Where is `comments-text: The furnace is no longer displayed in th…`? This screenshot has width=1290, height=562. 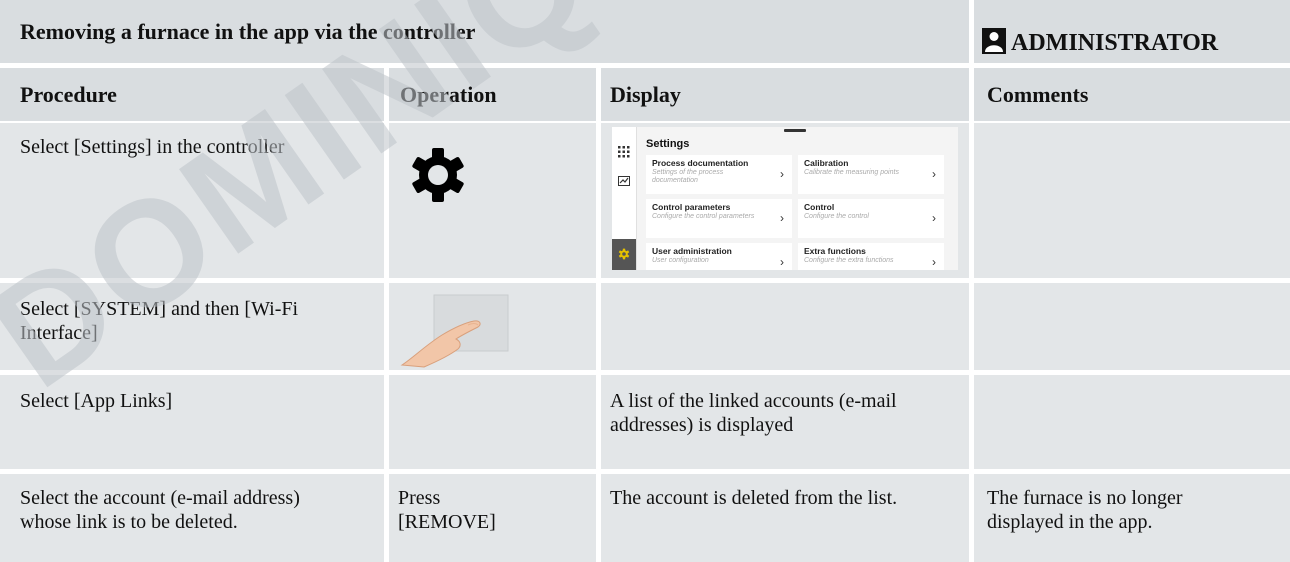
comments-text: The furnace is no longer displayed in th… is located at coordinates (1085, 510).